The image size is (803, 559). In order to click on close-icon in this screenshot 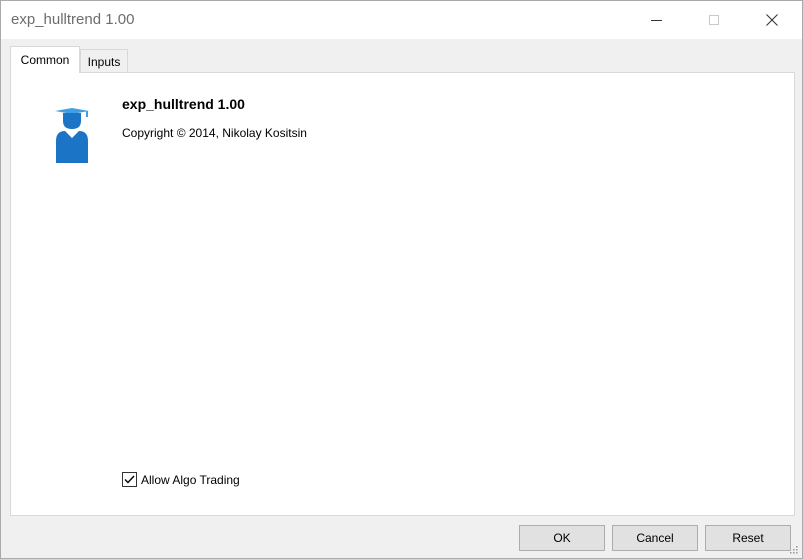, I will do `click(772, 20)`.